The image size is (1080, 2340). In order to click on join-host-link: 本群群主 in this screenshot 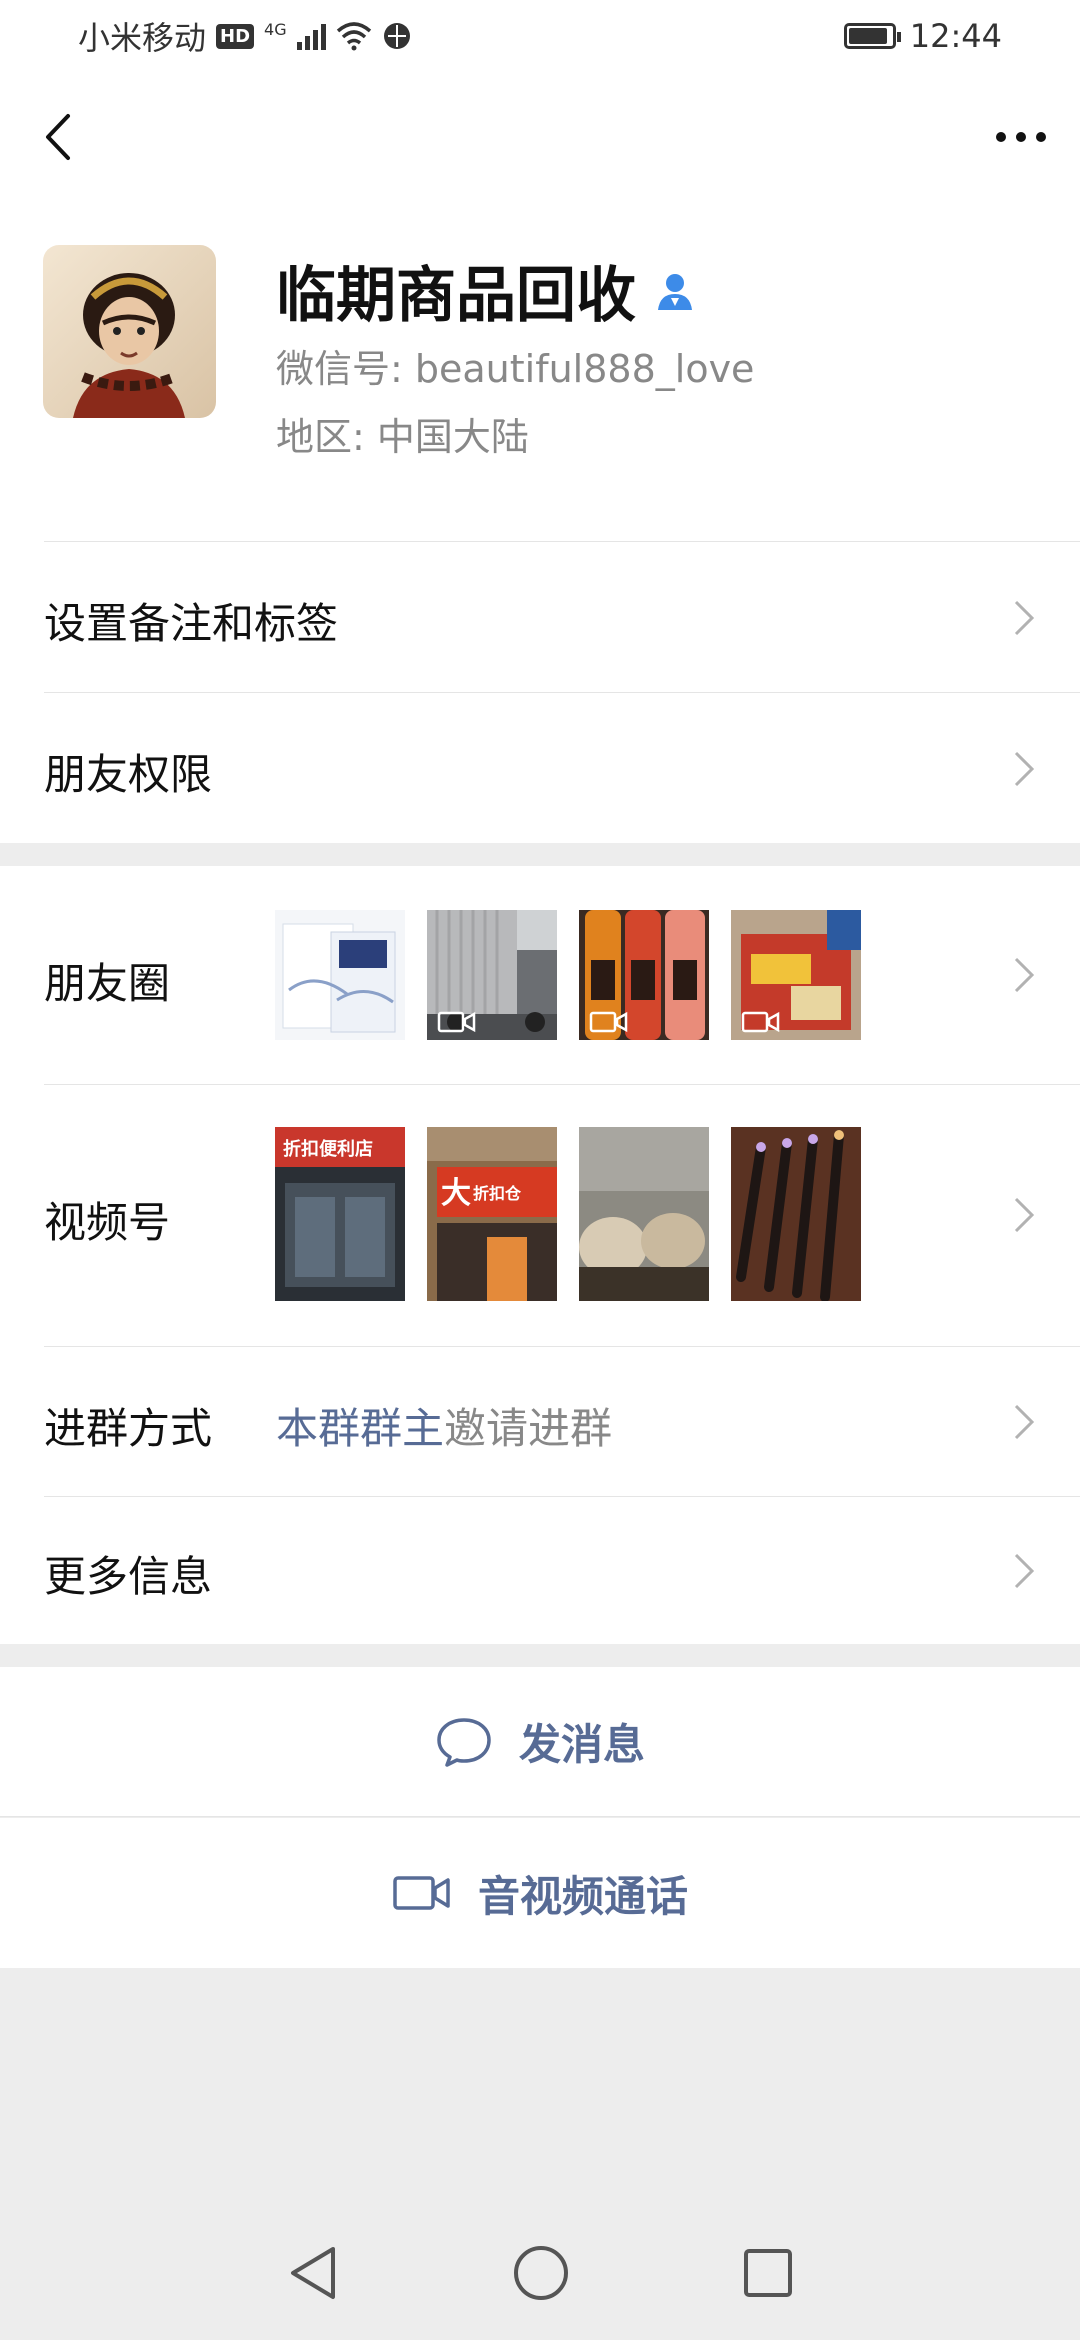, I will do `click(360, 1428)`.